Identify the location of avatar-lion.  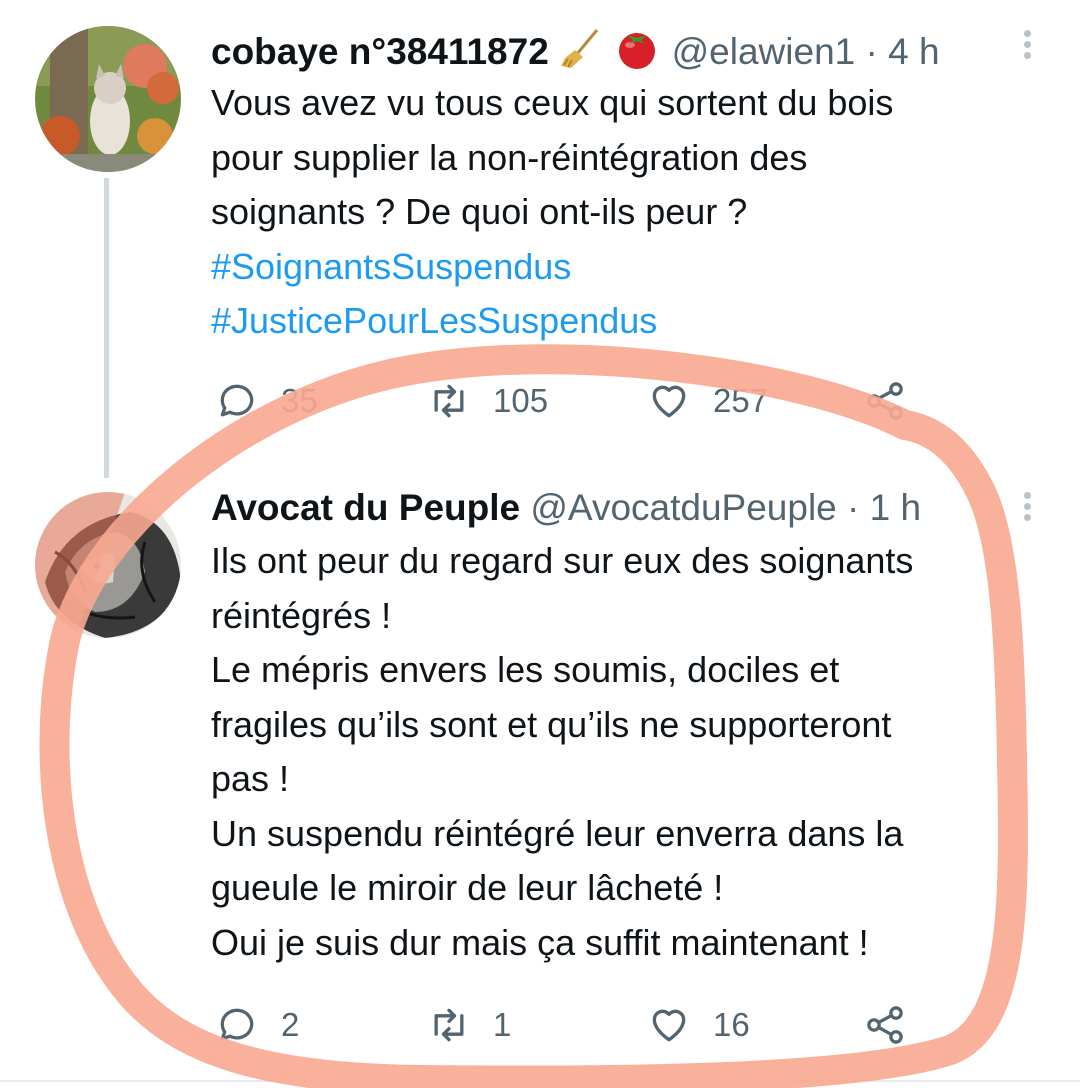
(108, 565).